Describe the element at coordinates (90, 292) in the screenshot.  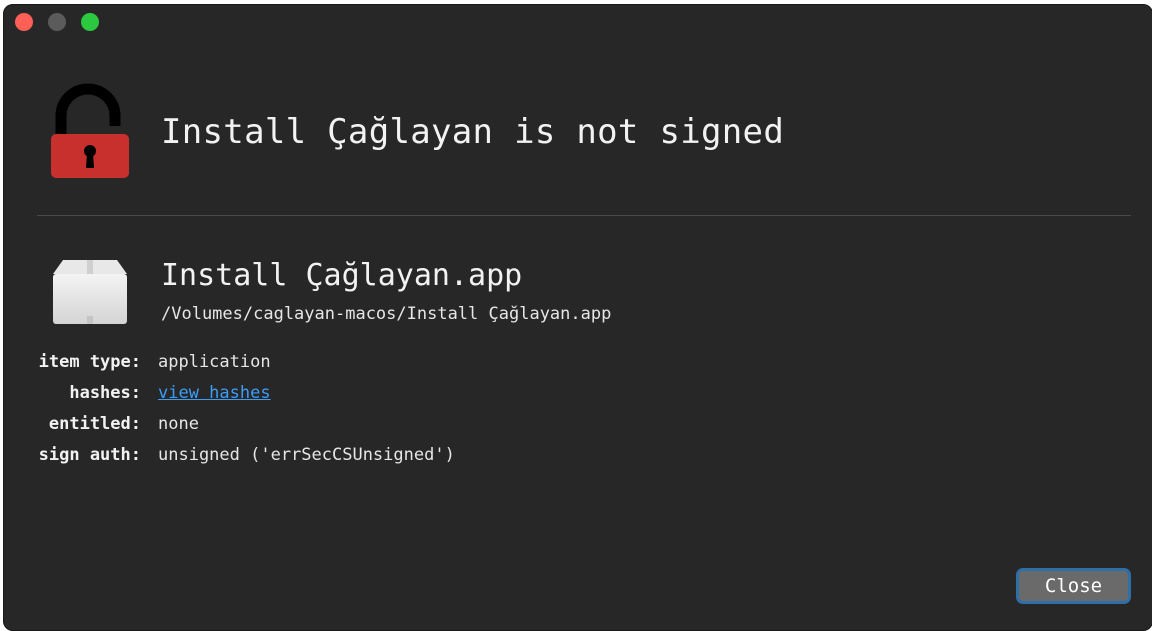
I see `package-box-icon` at that location.